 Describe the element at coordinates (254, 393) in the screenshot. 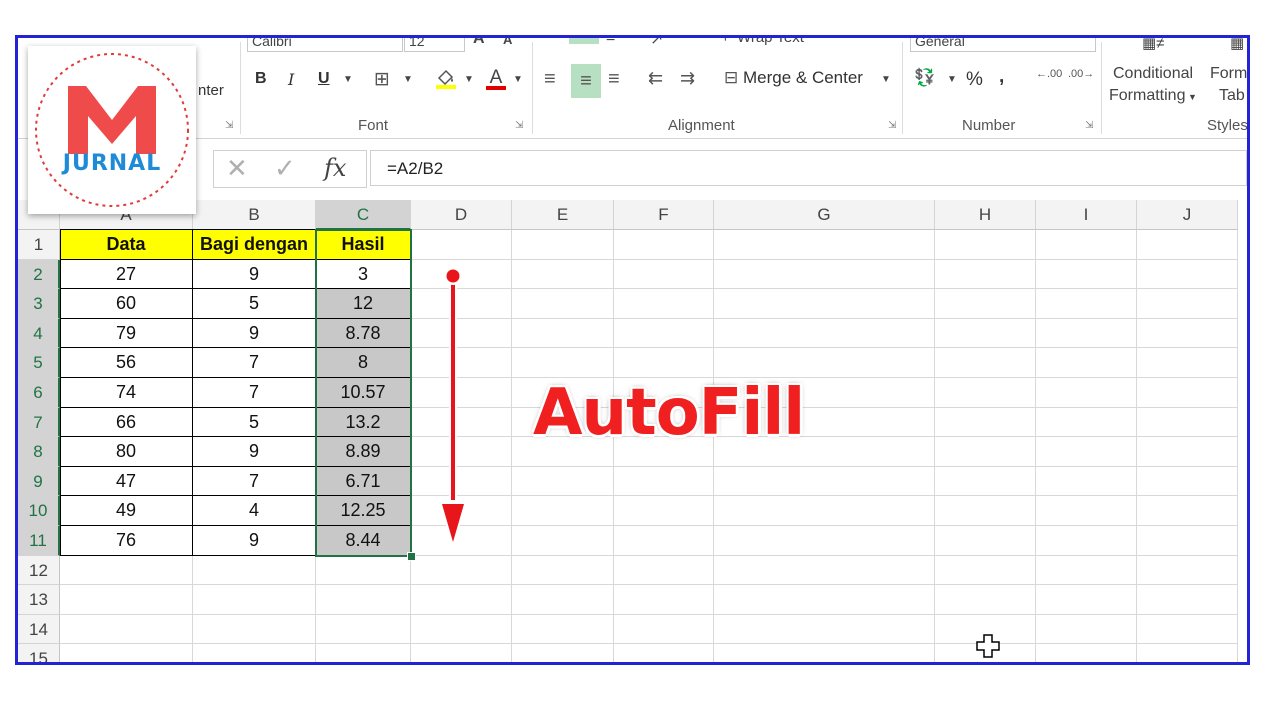

I see `cell-b6: 7` at that location.